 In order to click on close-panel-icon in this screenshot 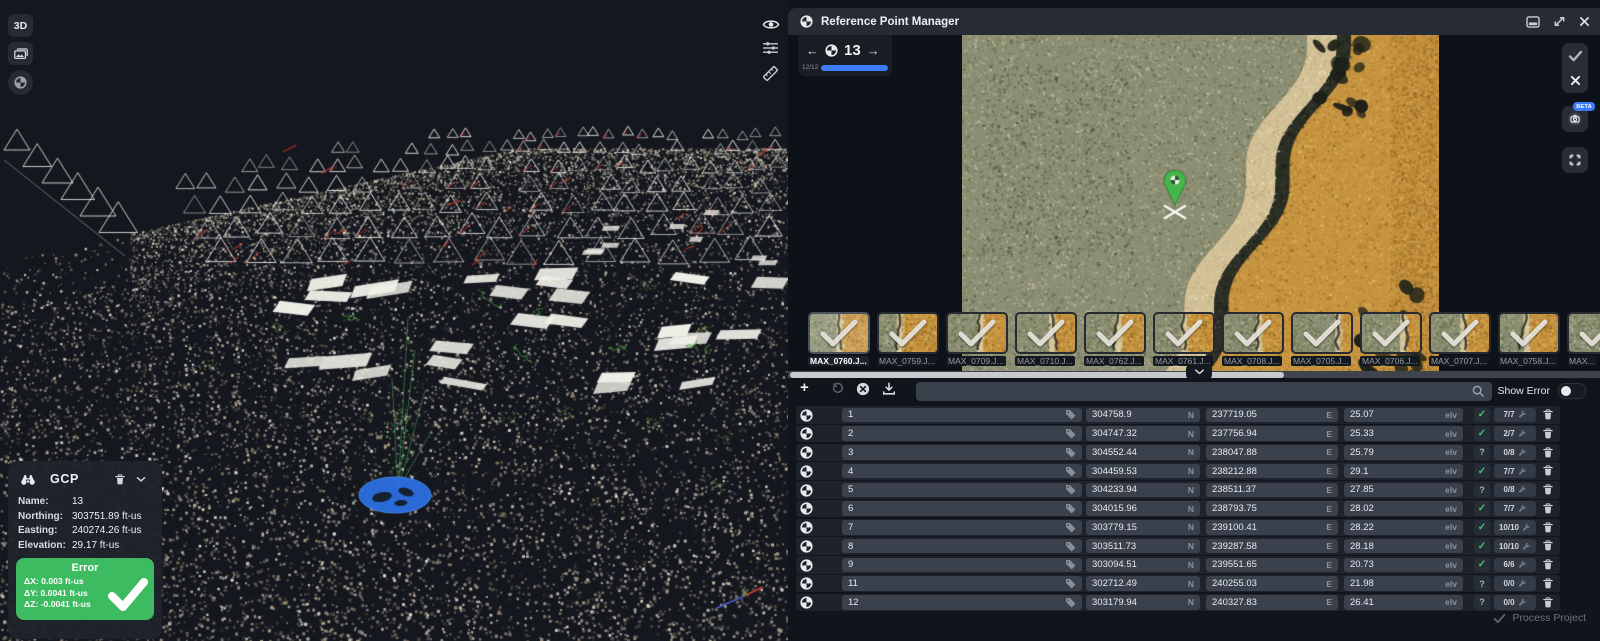, I will do `click(1584, 21)`.